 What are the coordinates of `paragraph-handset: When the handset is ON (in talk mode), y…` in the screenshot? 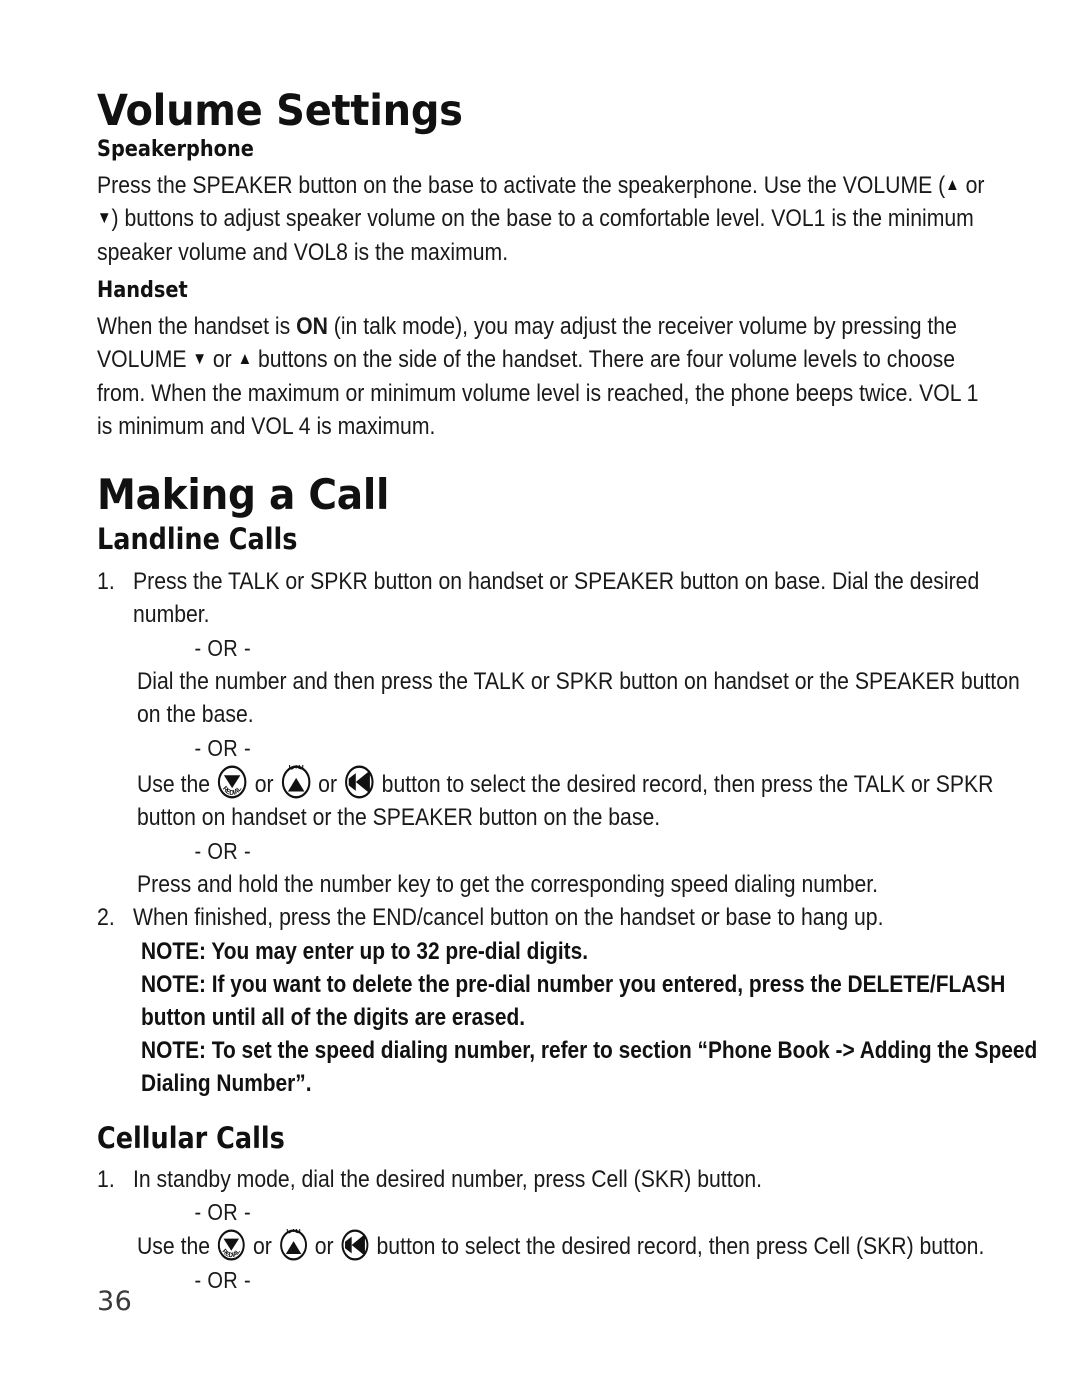 It's located at (547, 377).